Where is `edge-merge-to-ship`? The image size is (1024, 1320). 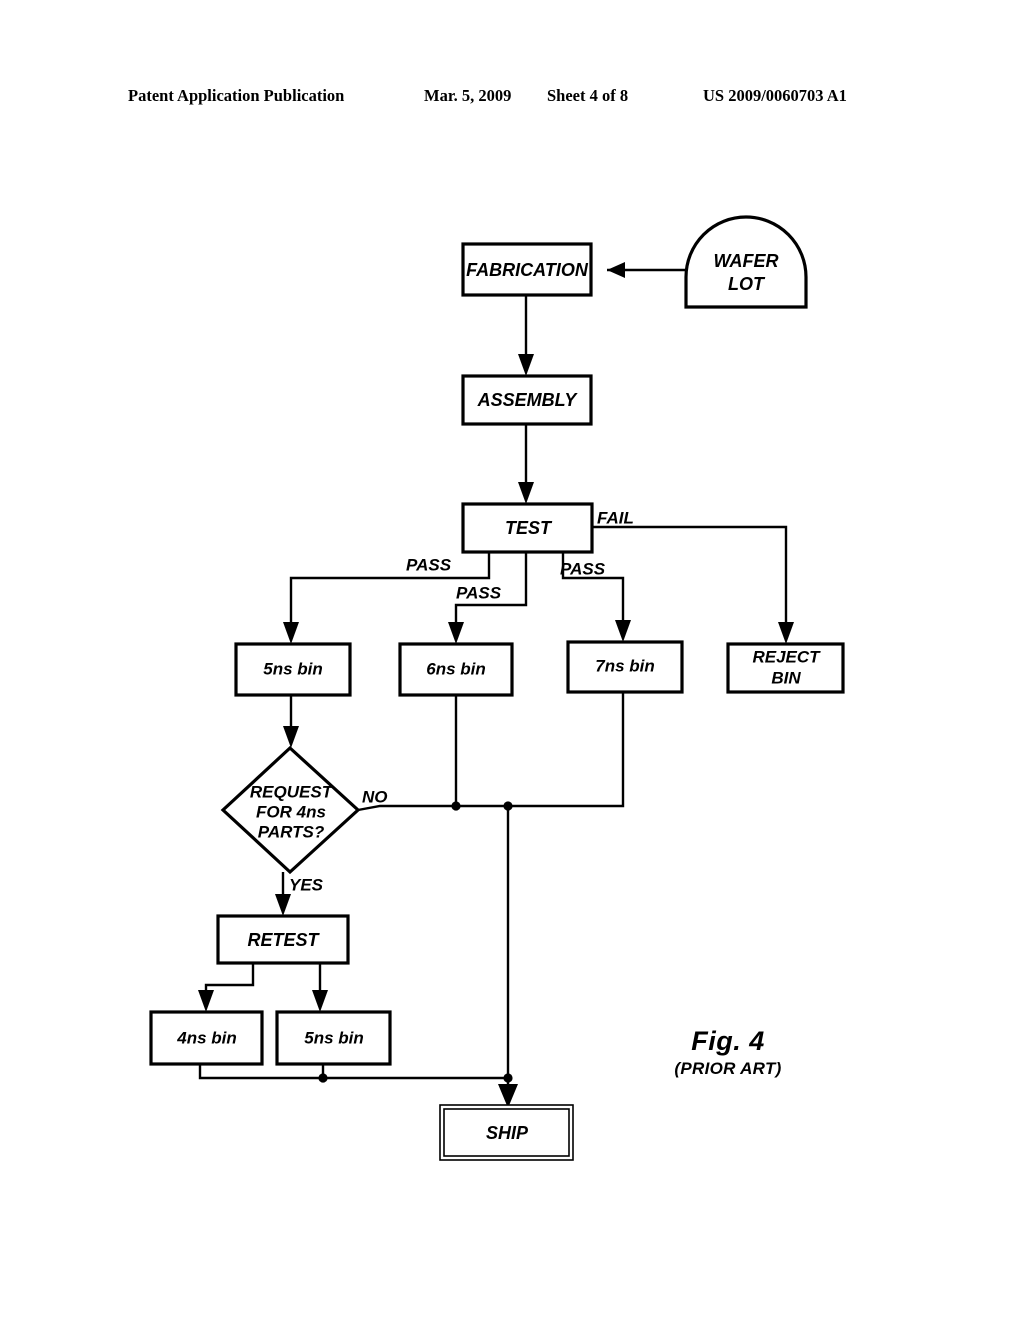
edge-merge-to-ship is located at coordinates (508, 1093).